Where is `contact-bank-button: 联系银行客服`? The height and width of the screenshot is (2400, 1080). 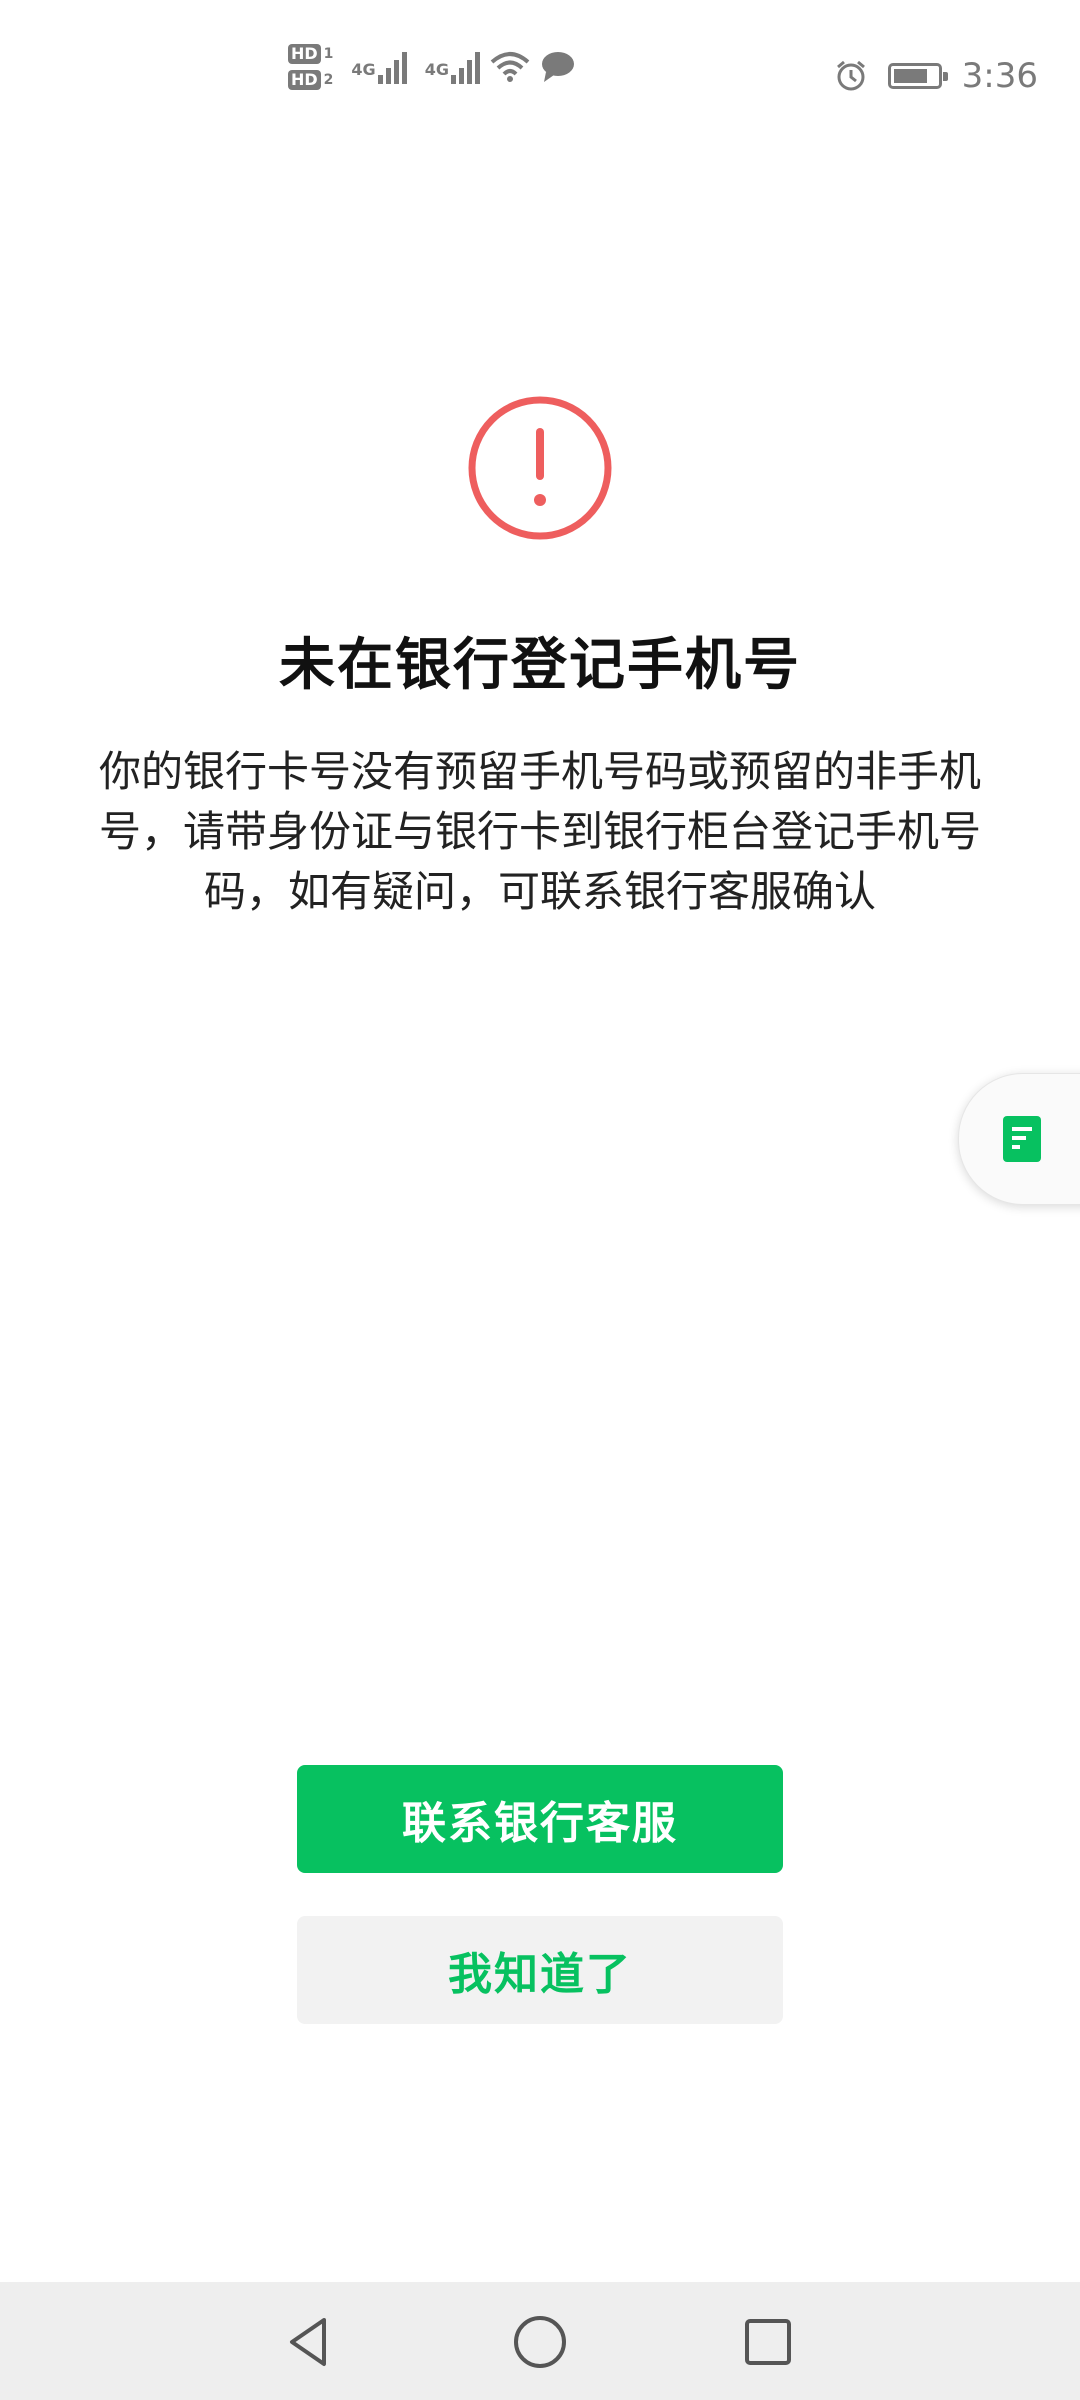
contact-bank-button: 联系银行客服 is located at coordinates (540, 1819).